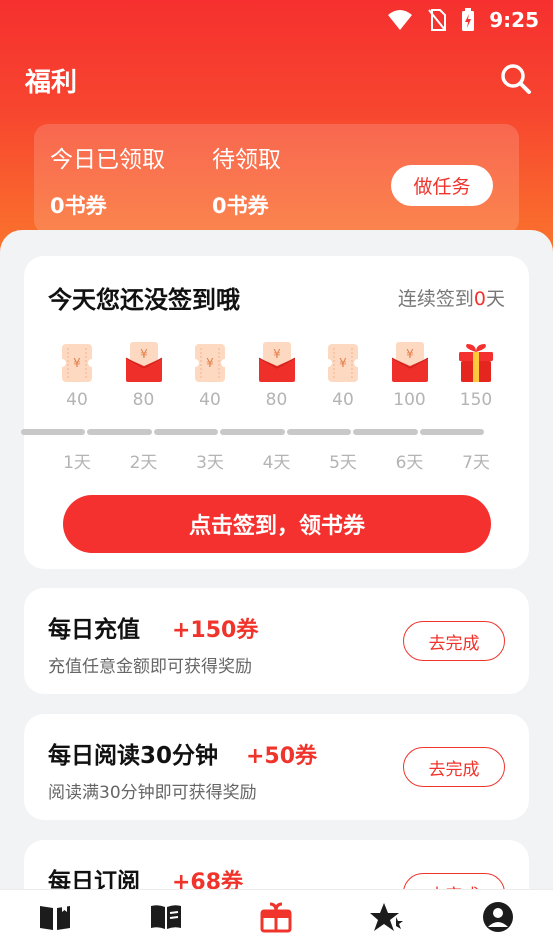 The width and height of the screenshot is (553, 943). What do you see at coordinates (400, 20) in the screenshot?
I see `wifi-icon` at bounding box center [400, 20].